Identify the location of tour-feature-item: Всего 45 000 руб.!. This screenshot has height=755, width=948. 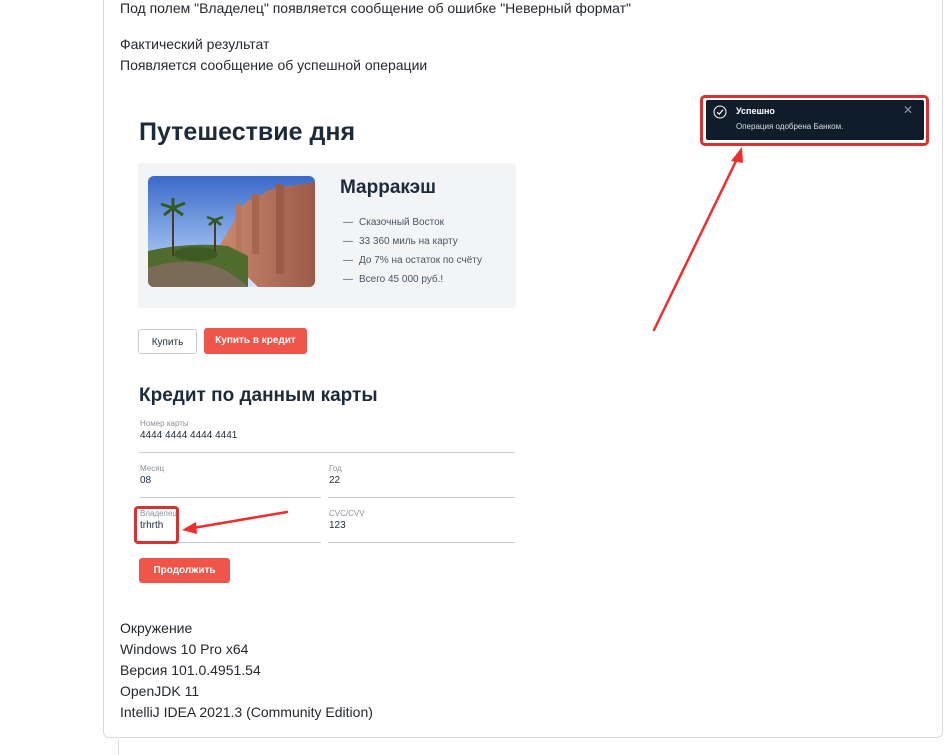
(412, 279).